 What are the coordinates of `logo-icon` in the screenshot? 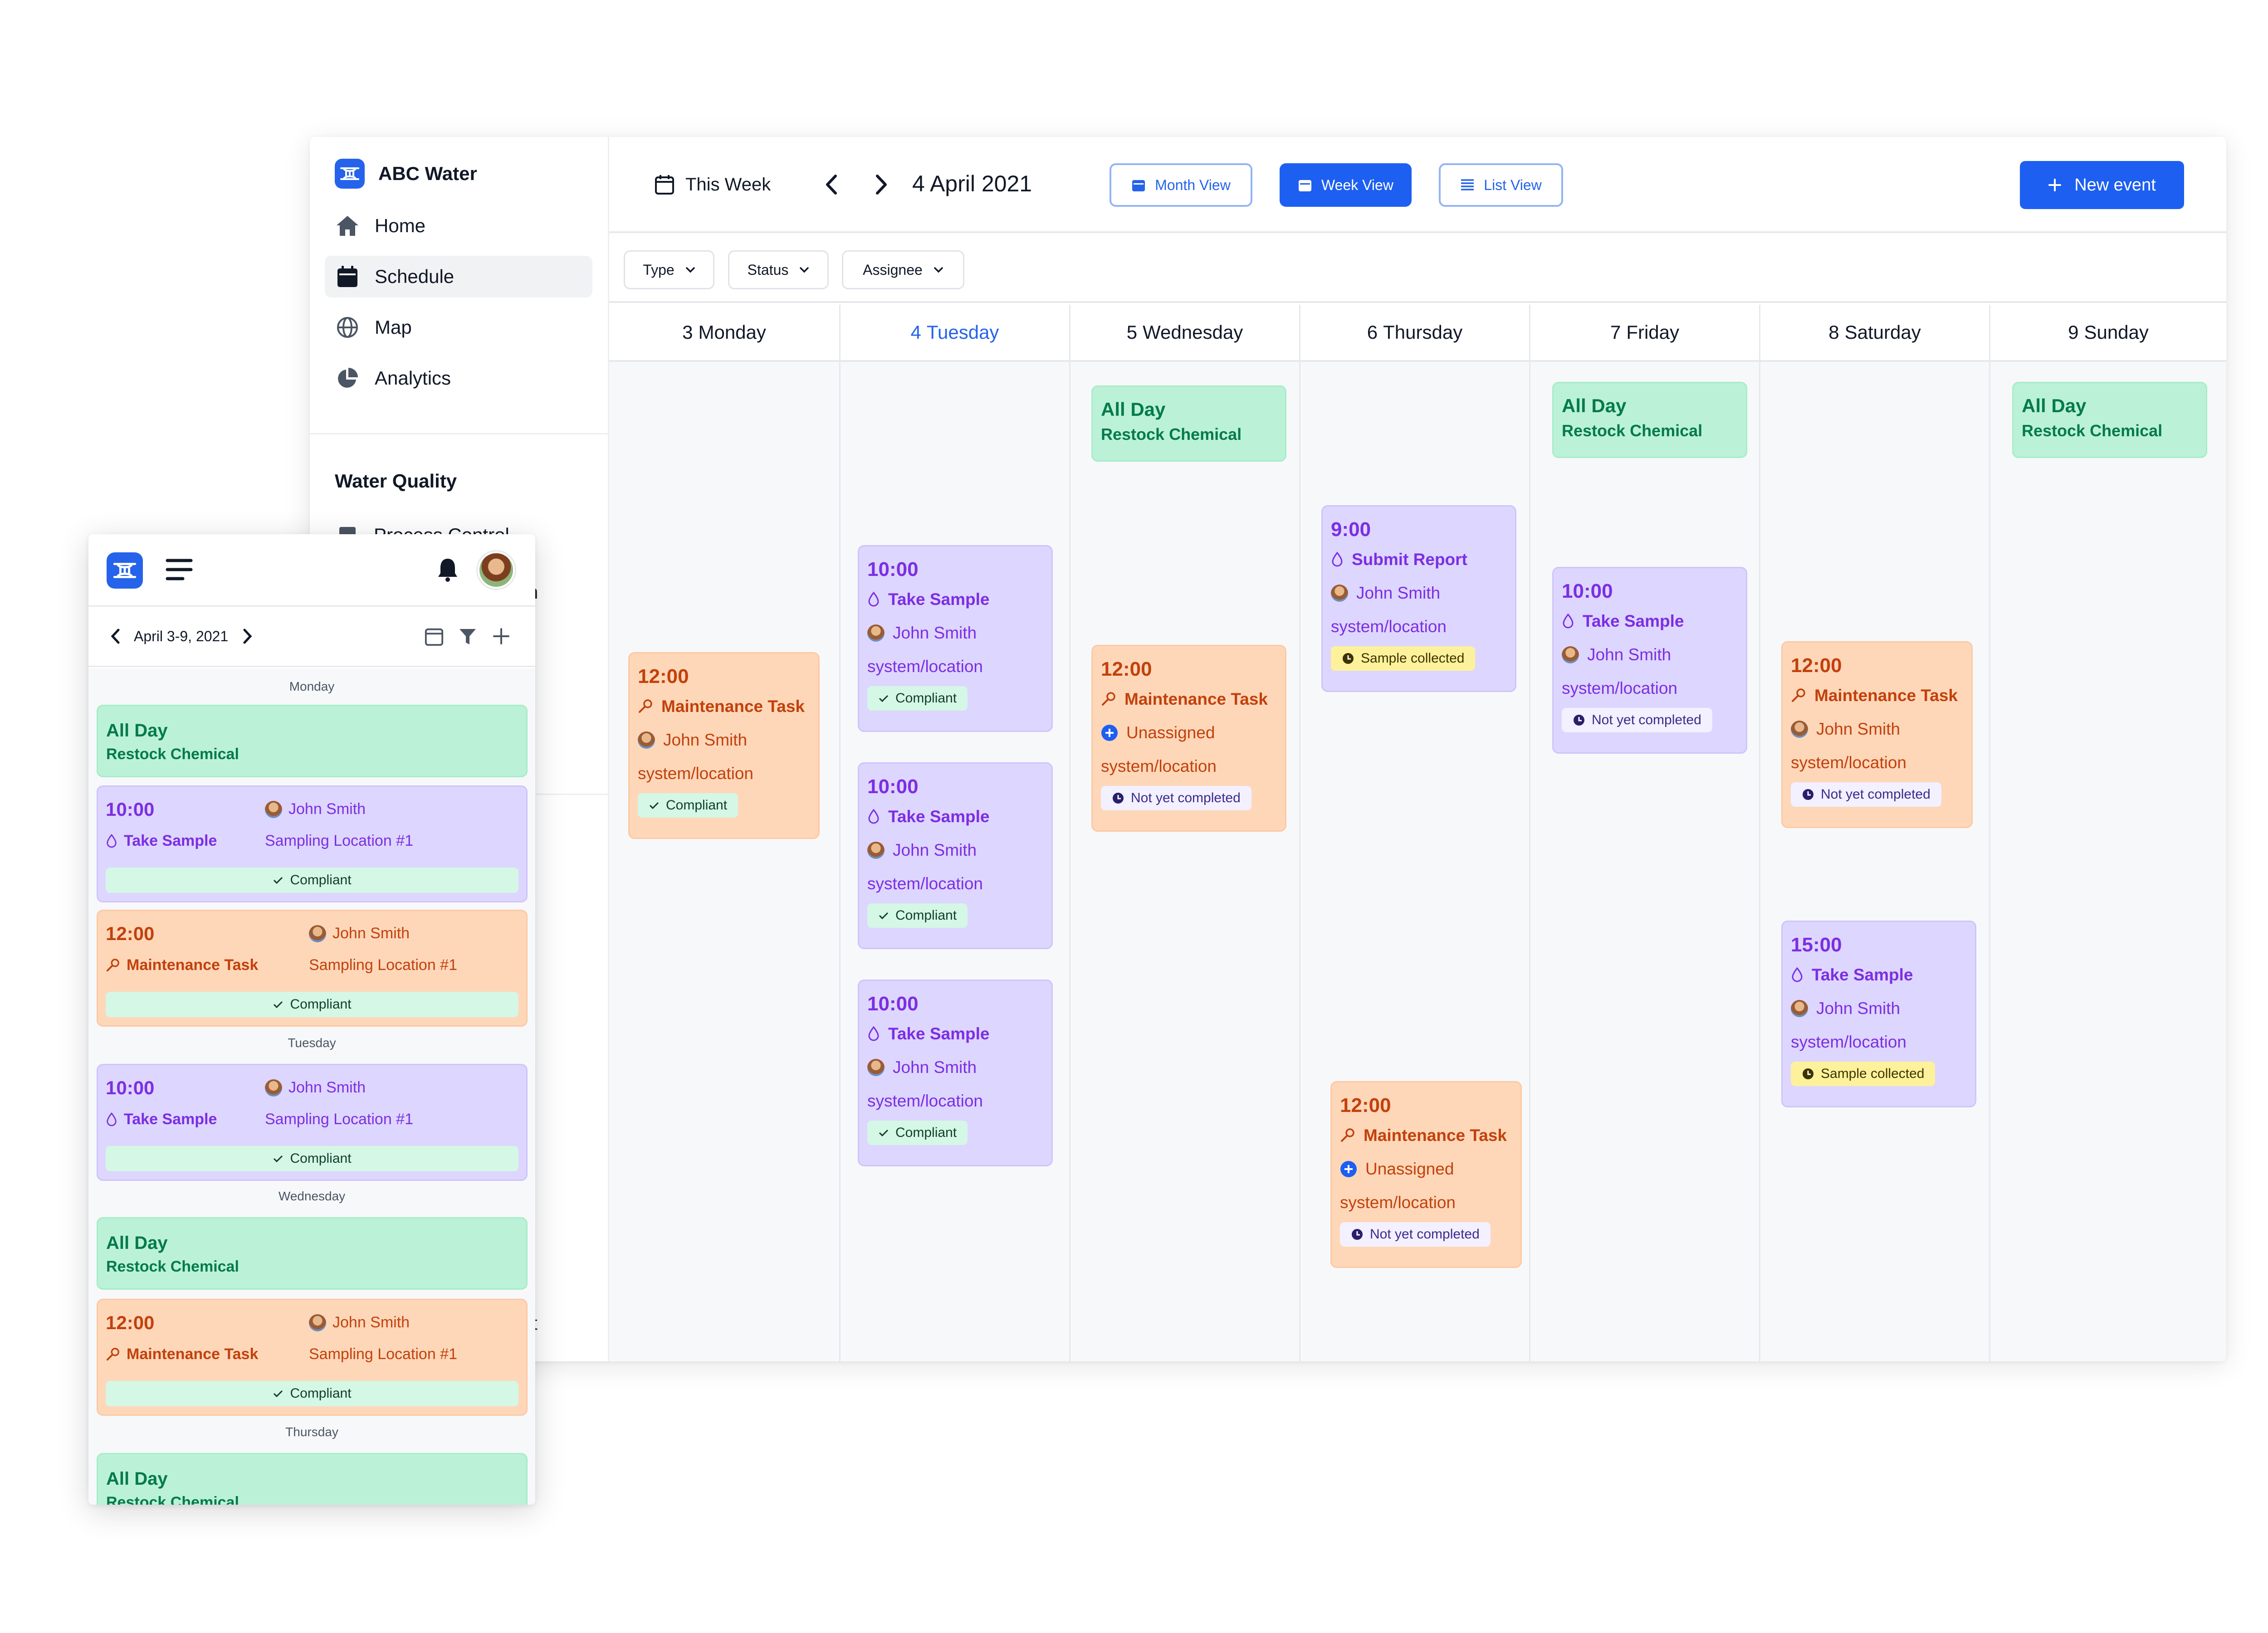 It's located at (125, 570).